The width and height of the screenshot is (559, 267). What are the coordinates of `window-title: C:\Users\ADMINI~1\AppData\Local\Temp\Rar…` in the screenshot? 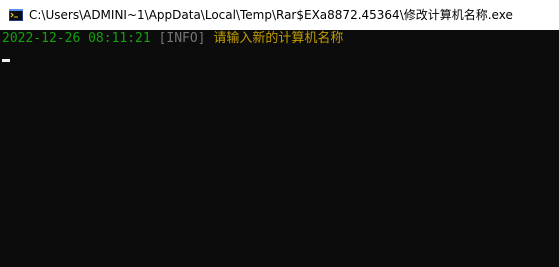 It's located at (271, 15).